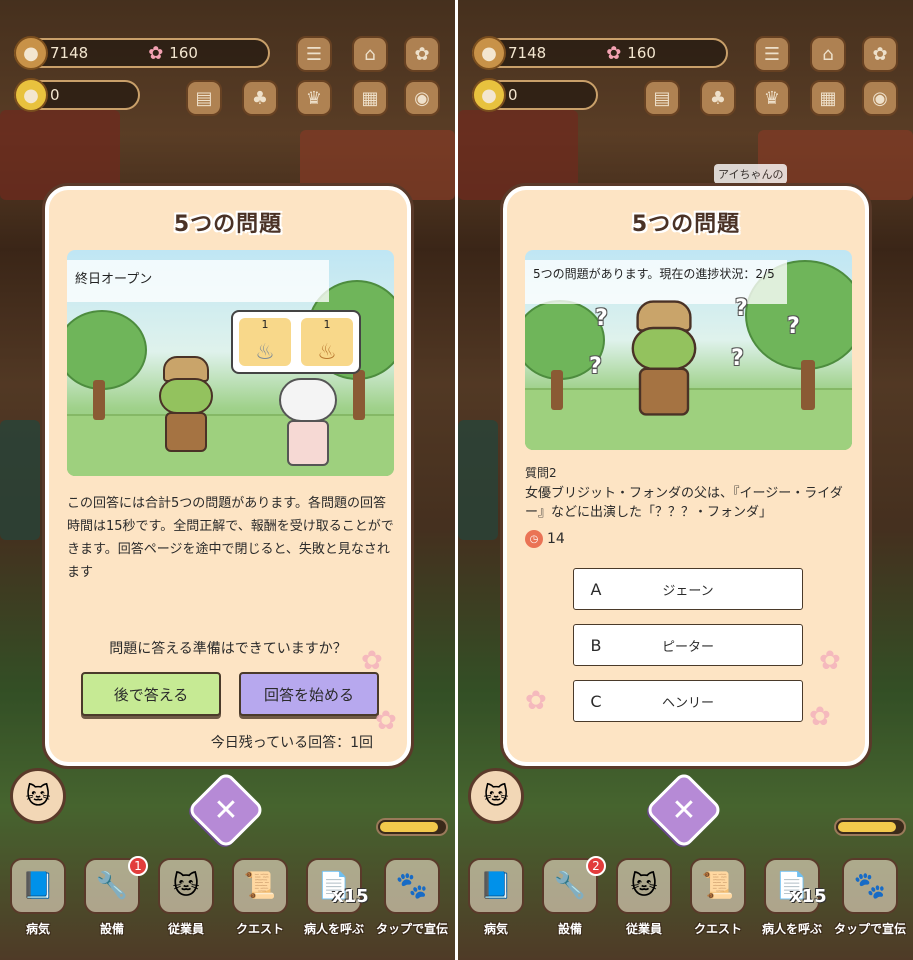  Describe the element at coordinates (489, 95) in the screenshot. I see `coin-icon: ●` at that location.